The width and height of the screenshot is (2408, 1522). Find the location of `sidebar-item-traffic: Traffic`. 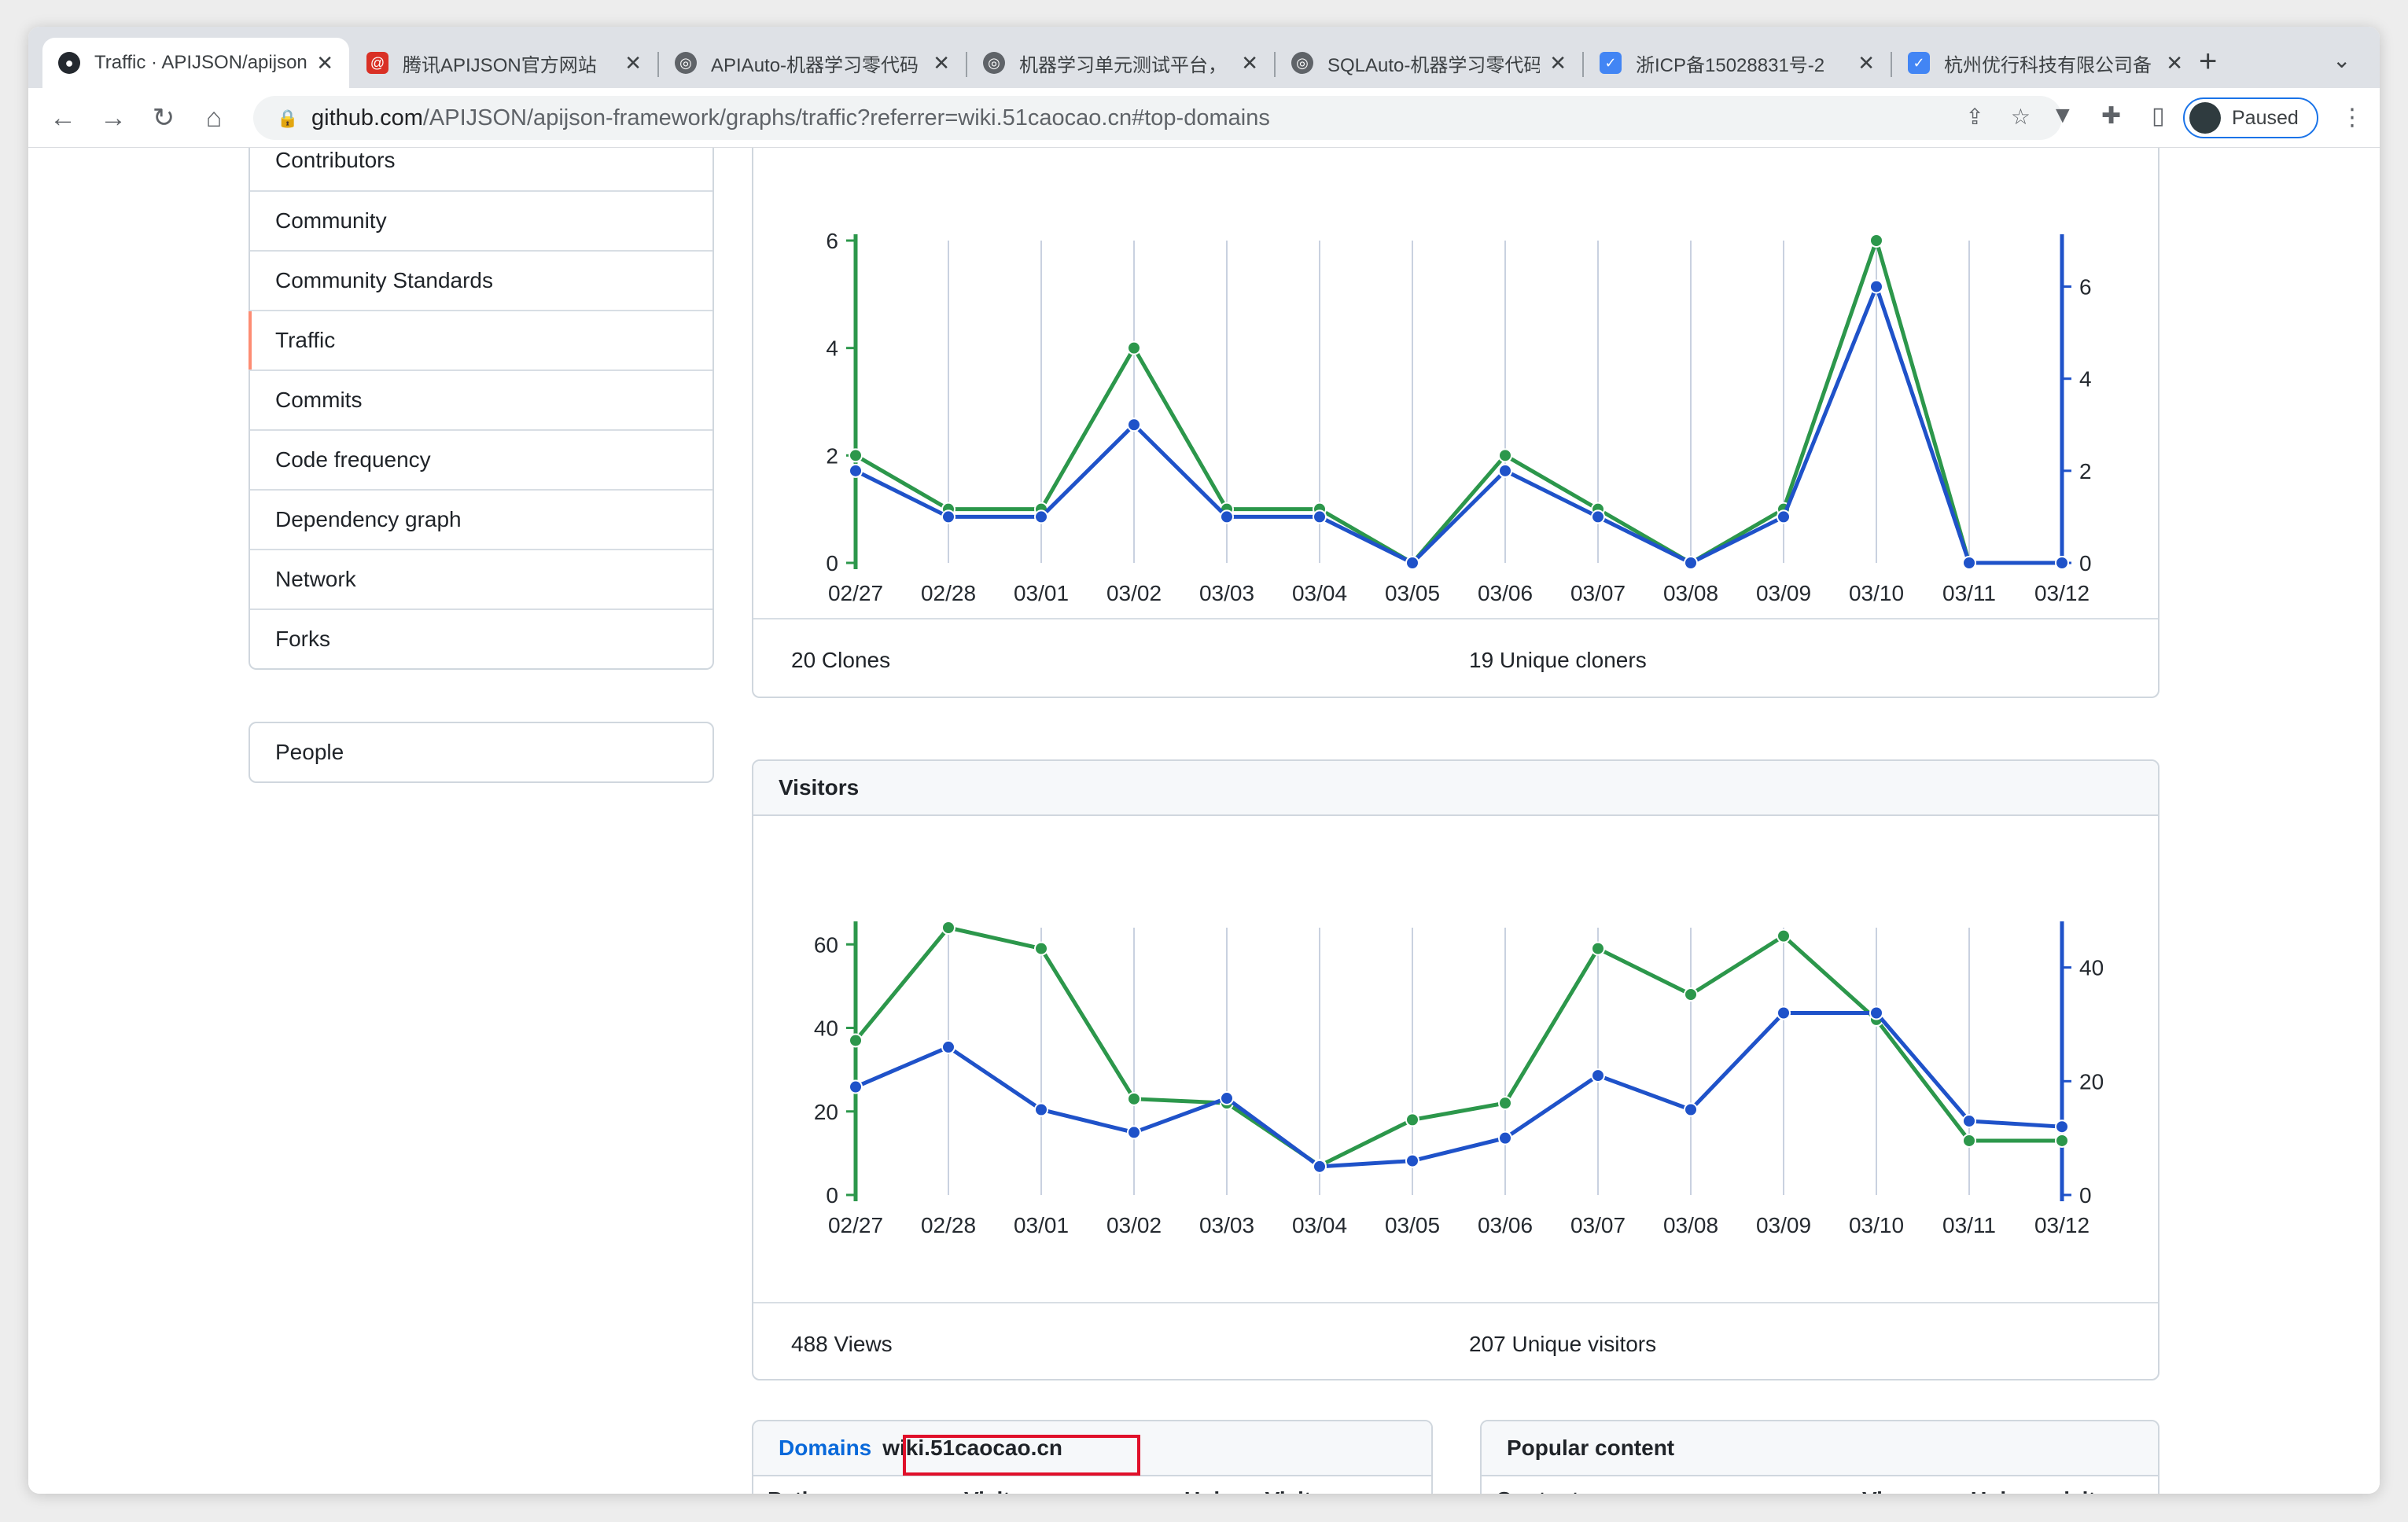

sidebar-item-traffic: Traffic is located at coordinates (480, 339).